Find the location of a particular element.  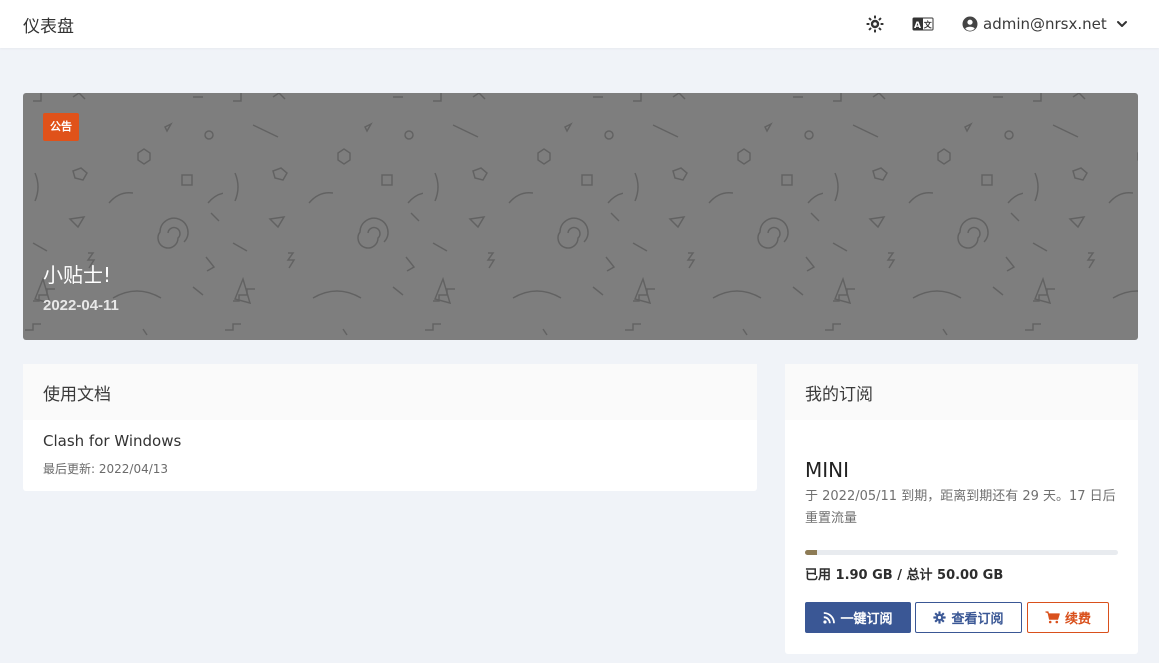

renew-button: 续费 is located at coordinates (1068, 617).